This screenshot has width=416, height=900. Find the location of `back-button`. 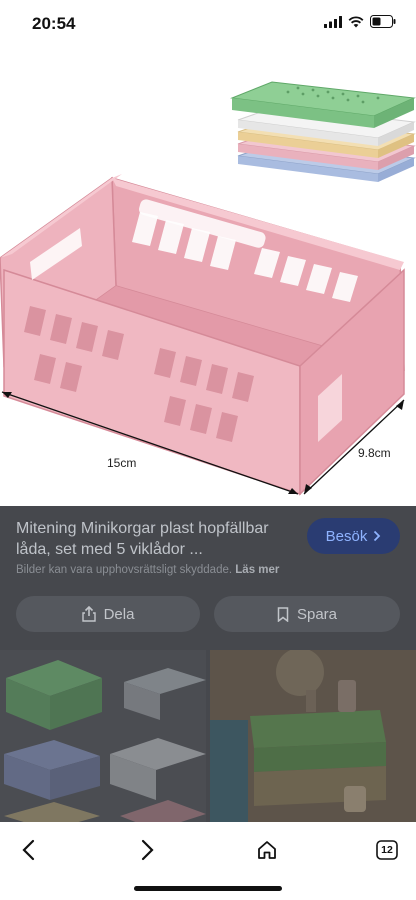

back-button is located at coordinates (28, 850).